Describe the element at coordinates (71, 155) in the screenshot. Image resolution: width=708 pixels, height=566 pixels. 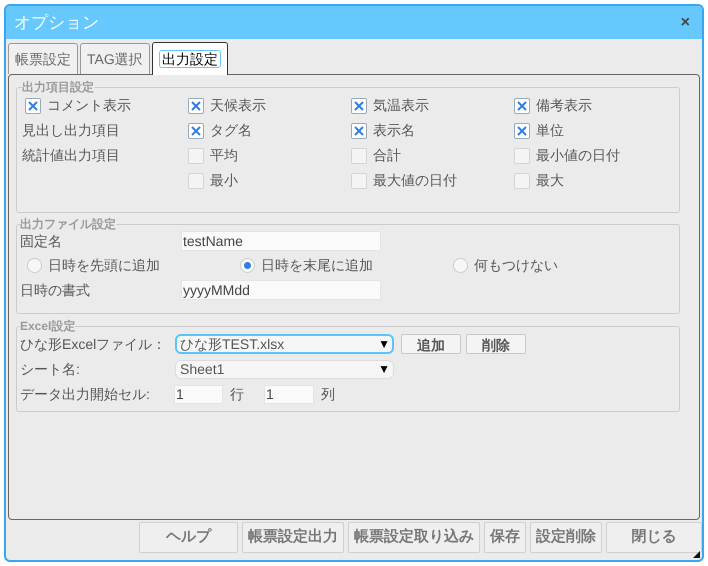
I see `row-label: 統計値出力項目` at that location.